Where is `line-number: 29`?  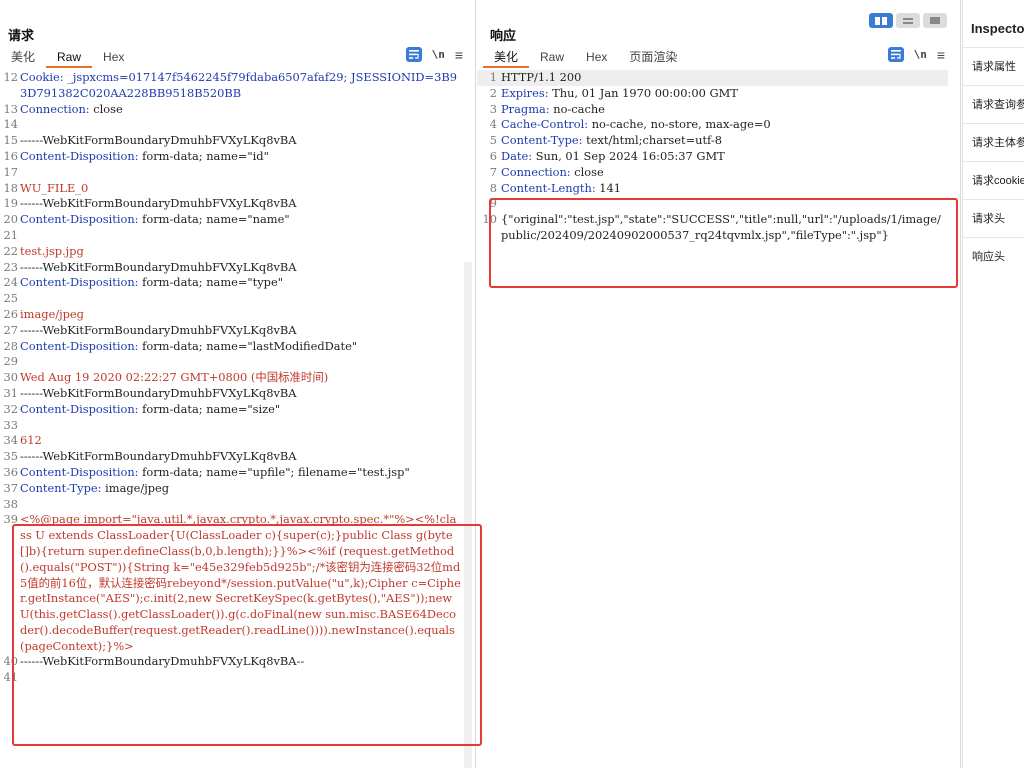
line-number: 29 is located at coordinates (11, 361).